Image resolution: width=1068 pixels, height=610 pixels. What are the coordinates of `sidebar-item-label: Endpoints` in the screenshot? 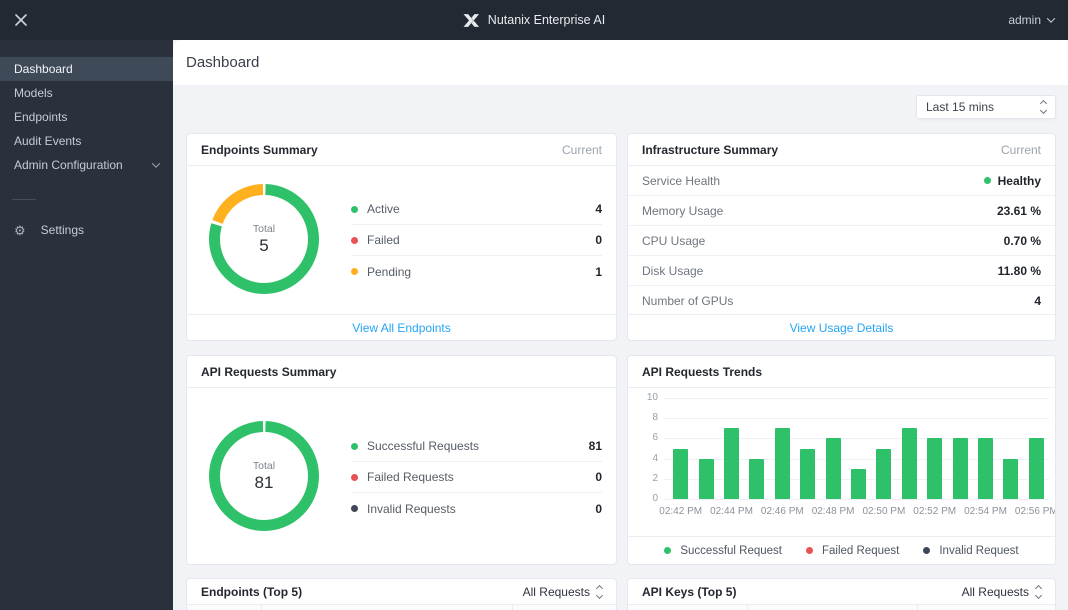 It's located at (41, 117).